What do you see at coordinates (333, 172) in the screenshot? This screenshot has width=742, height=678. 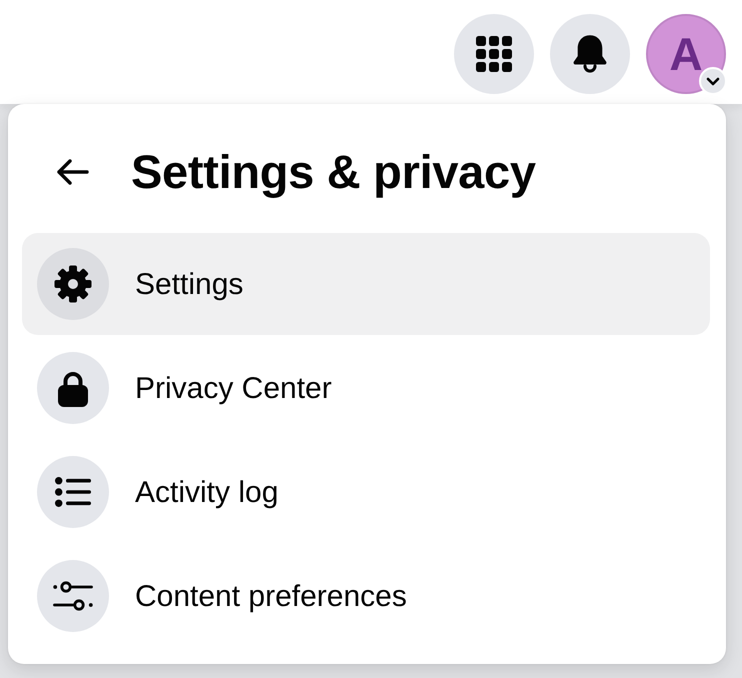 I see `menu-title: Settings & privacy` at bounding box center [333, 172].